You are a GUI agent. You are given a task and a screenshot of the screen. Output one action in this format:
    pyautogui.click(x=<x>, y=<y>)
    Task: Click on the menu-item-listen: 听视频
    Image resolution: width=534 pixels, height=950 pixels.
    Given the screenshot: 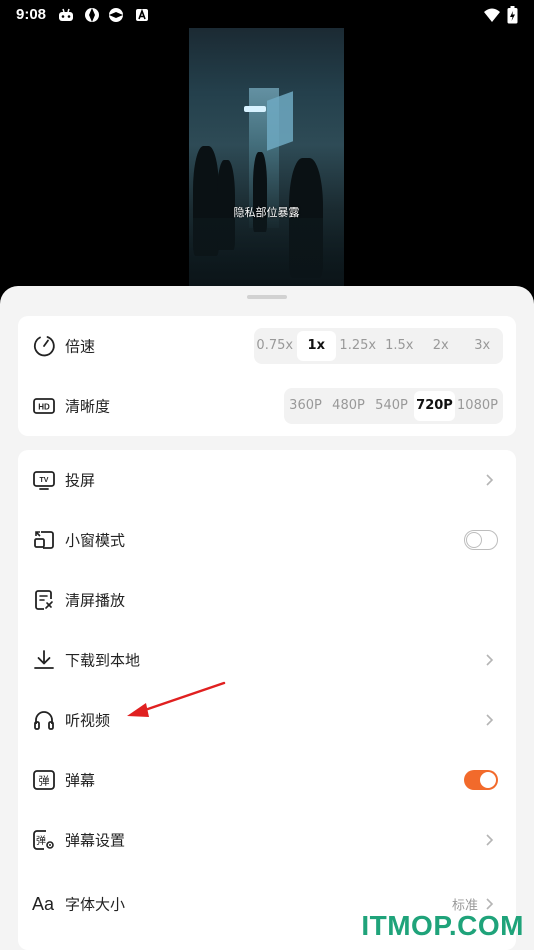 What is the action you would take?
    pyautogui.click(x=267, y=720)
    